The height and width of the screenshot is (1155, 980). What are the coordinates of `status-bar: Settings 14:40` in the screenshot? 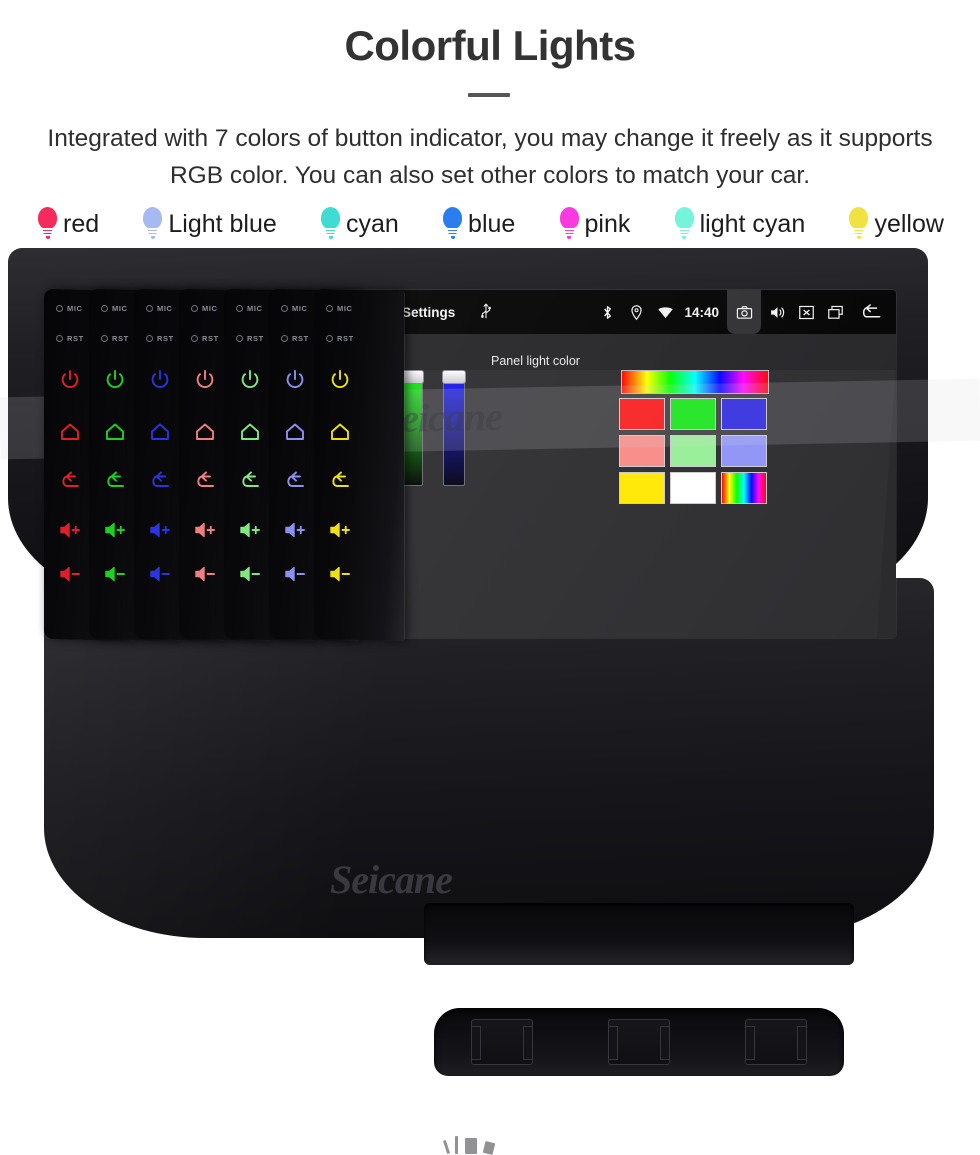 It's located at (611, 312).